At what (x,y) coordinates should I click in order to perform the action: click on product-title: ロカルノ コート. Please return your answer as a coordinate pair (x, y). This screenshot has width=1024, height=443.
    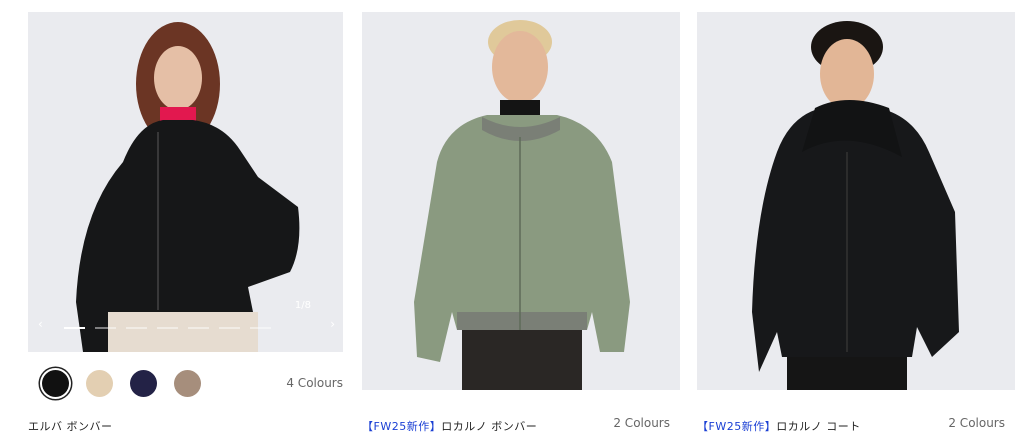
    Looking at the image, I should click on (818, 426).